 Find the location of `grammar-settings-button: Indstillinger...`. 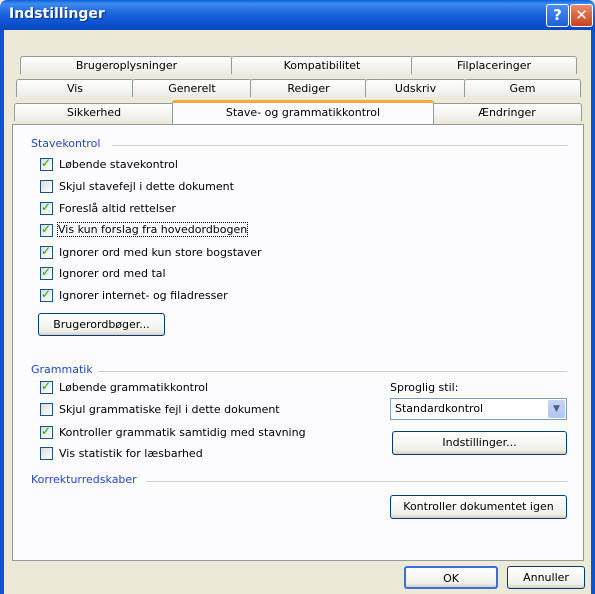

grammar-settings-button: Indstillinger... is located at coordinates (479, 443).